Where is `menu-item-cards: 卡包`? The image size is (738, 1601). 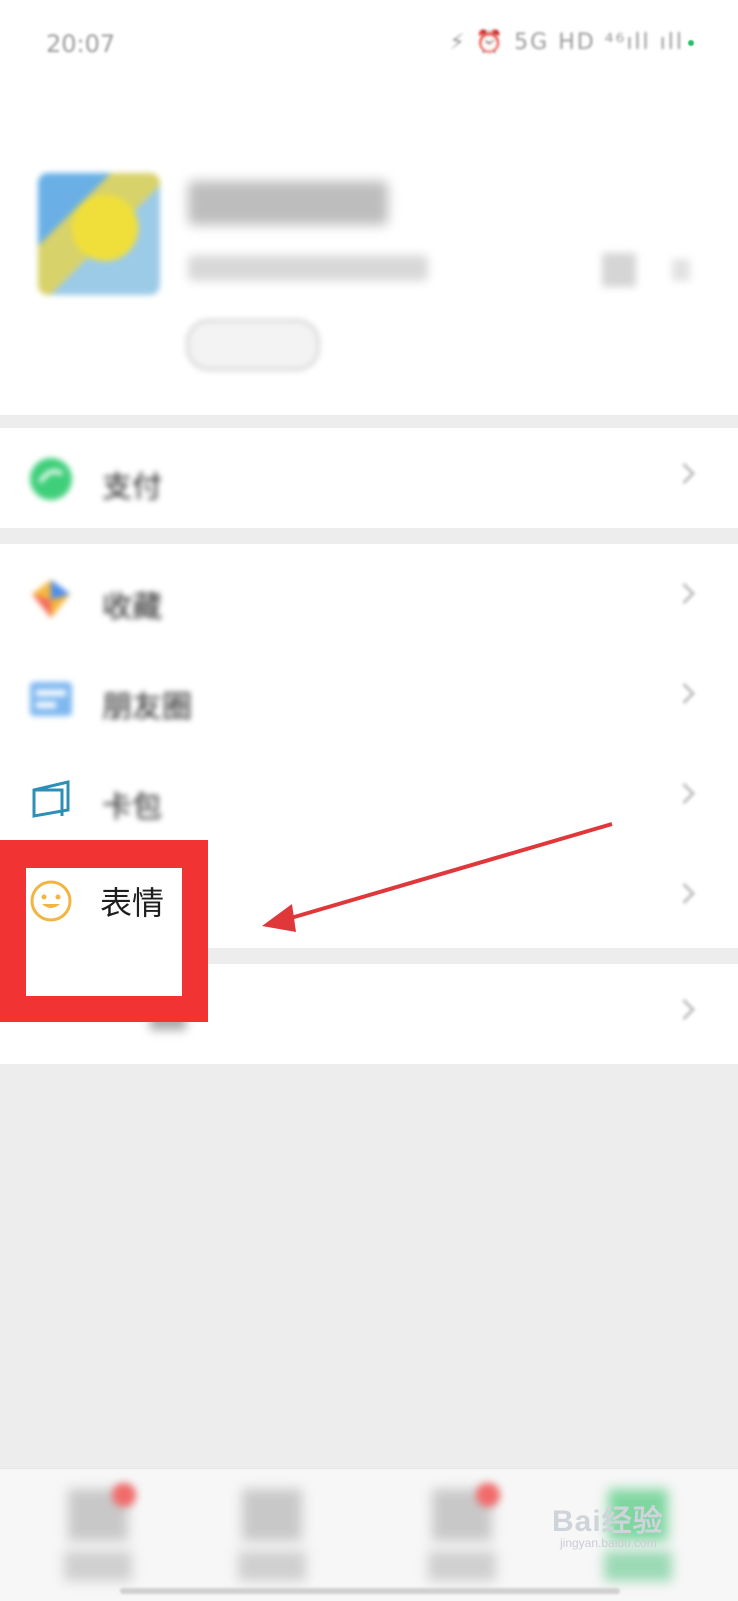
menu-item-cards: 卡包 is located at coordinates (369, 798).